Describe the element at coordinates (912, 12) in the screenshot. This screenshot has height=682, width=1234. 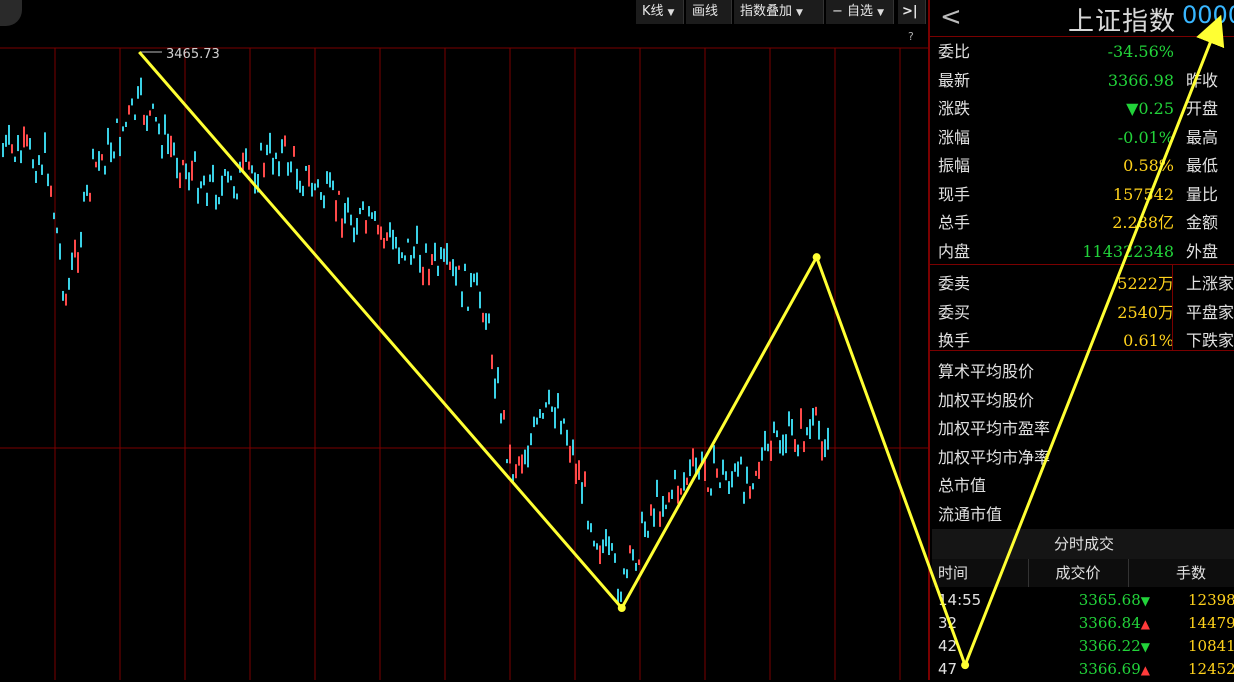
I see `collapse-panel-button: >|` at that location.